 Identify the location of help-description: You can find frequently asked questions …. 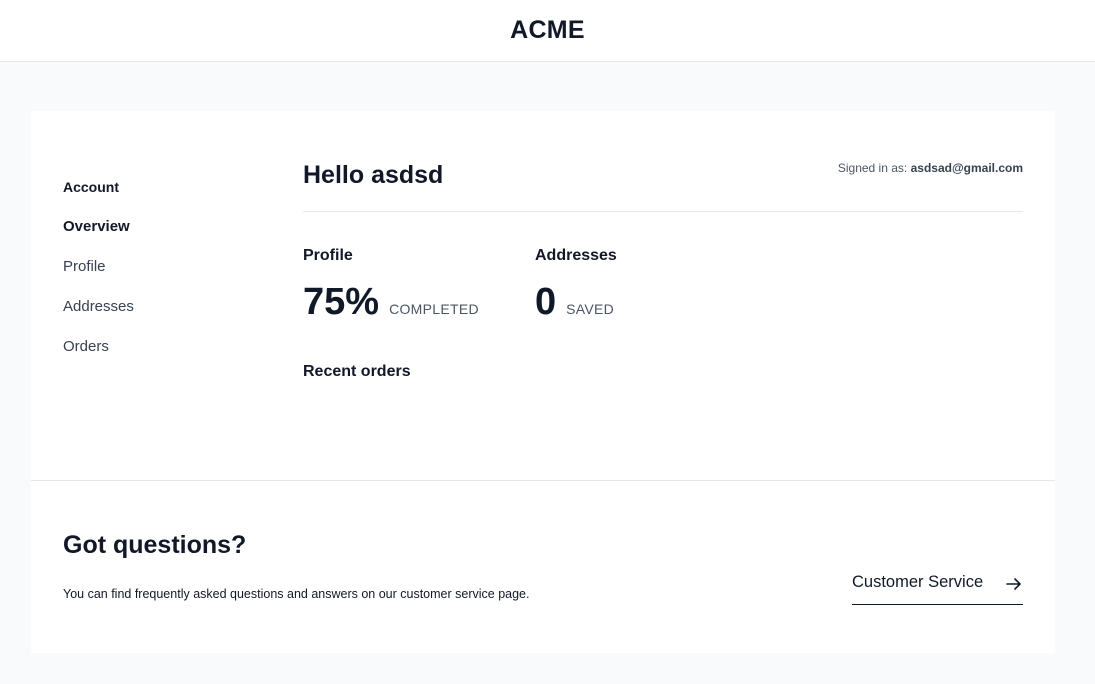
(296, 594).